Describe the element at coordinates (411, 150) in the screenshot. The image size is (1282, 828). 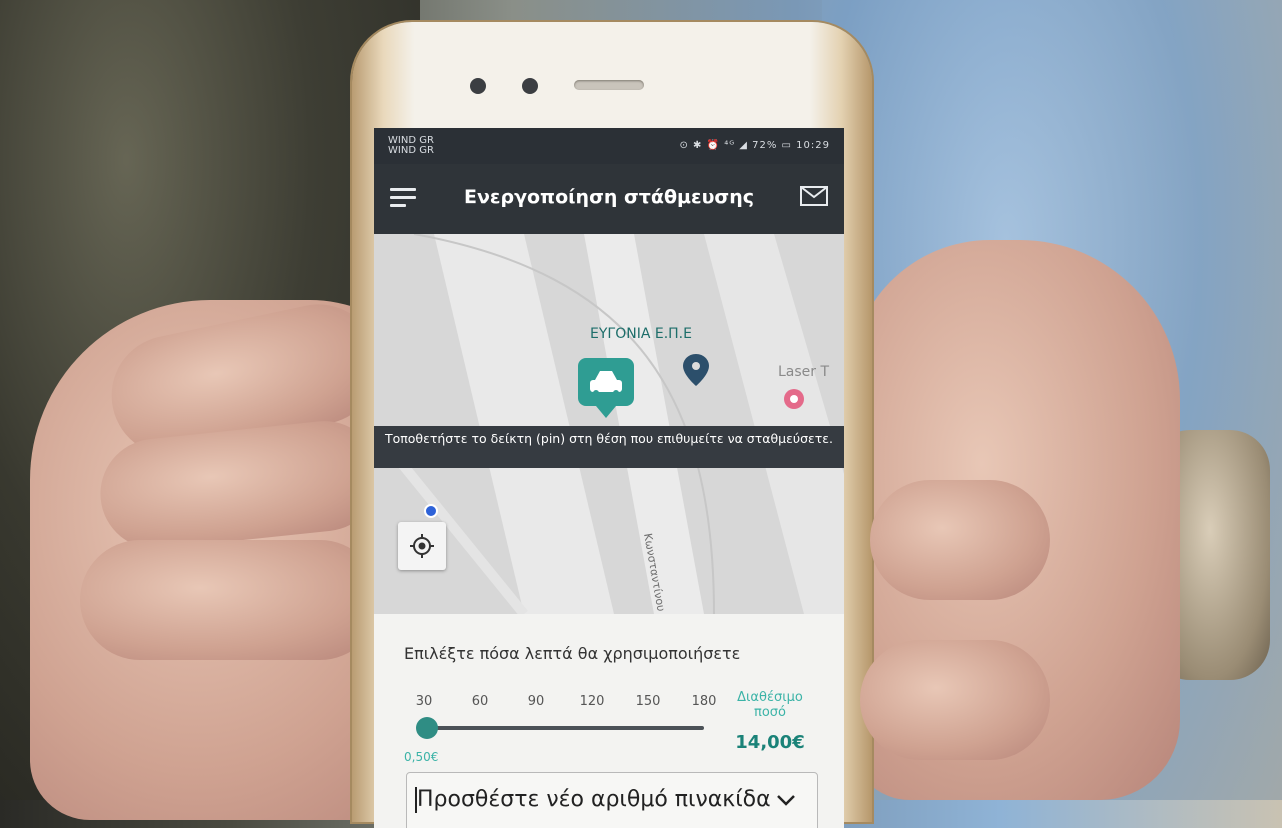
I see `carrier-2: WIND GR` at that location.